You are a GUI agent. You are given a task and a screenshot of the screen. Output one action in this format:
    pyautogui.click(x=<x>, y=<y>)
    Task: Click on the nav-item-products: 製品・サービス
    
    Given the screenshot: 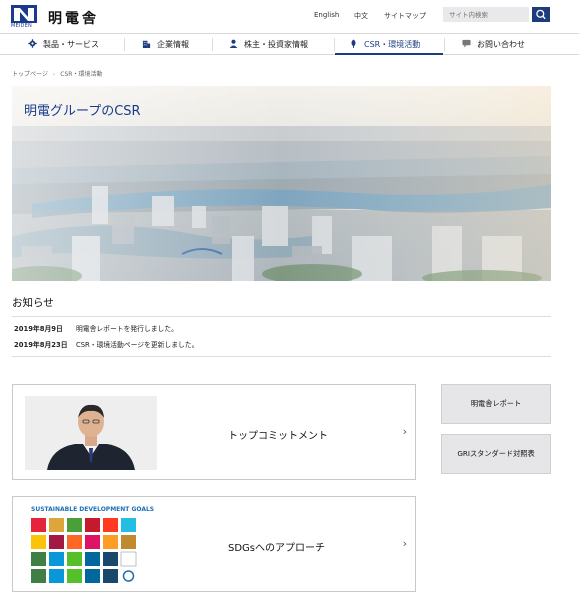 What is the action you would take?
    pyautogui.click(x=63, y=44)
    